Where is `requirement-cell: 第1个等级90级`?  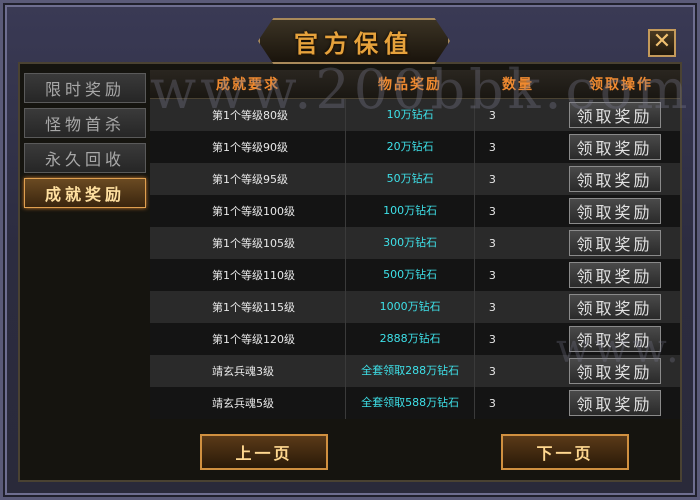
requirement-cell: 第1个等级90级 is located at coordinates (250, 147).